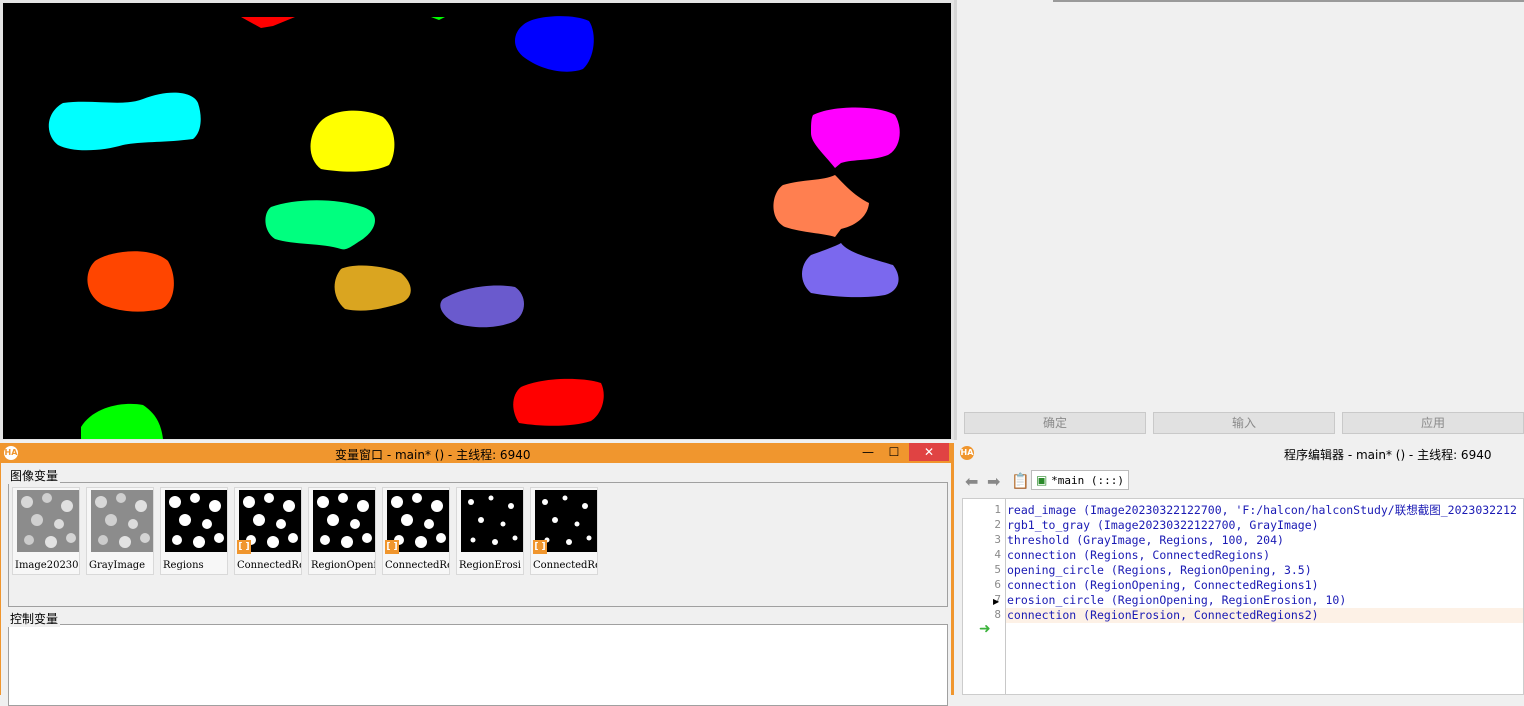 This screenshot has width=1524, height=706. What do you see at coordinates (997, 614) in the screenshot?
I see `line-number: 8` at bounding box center [997, 614].